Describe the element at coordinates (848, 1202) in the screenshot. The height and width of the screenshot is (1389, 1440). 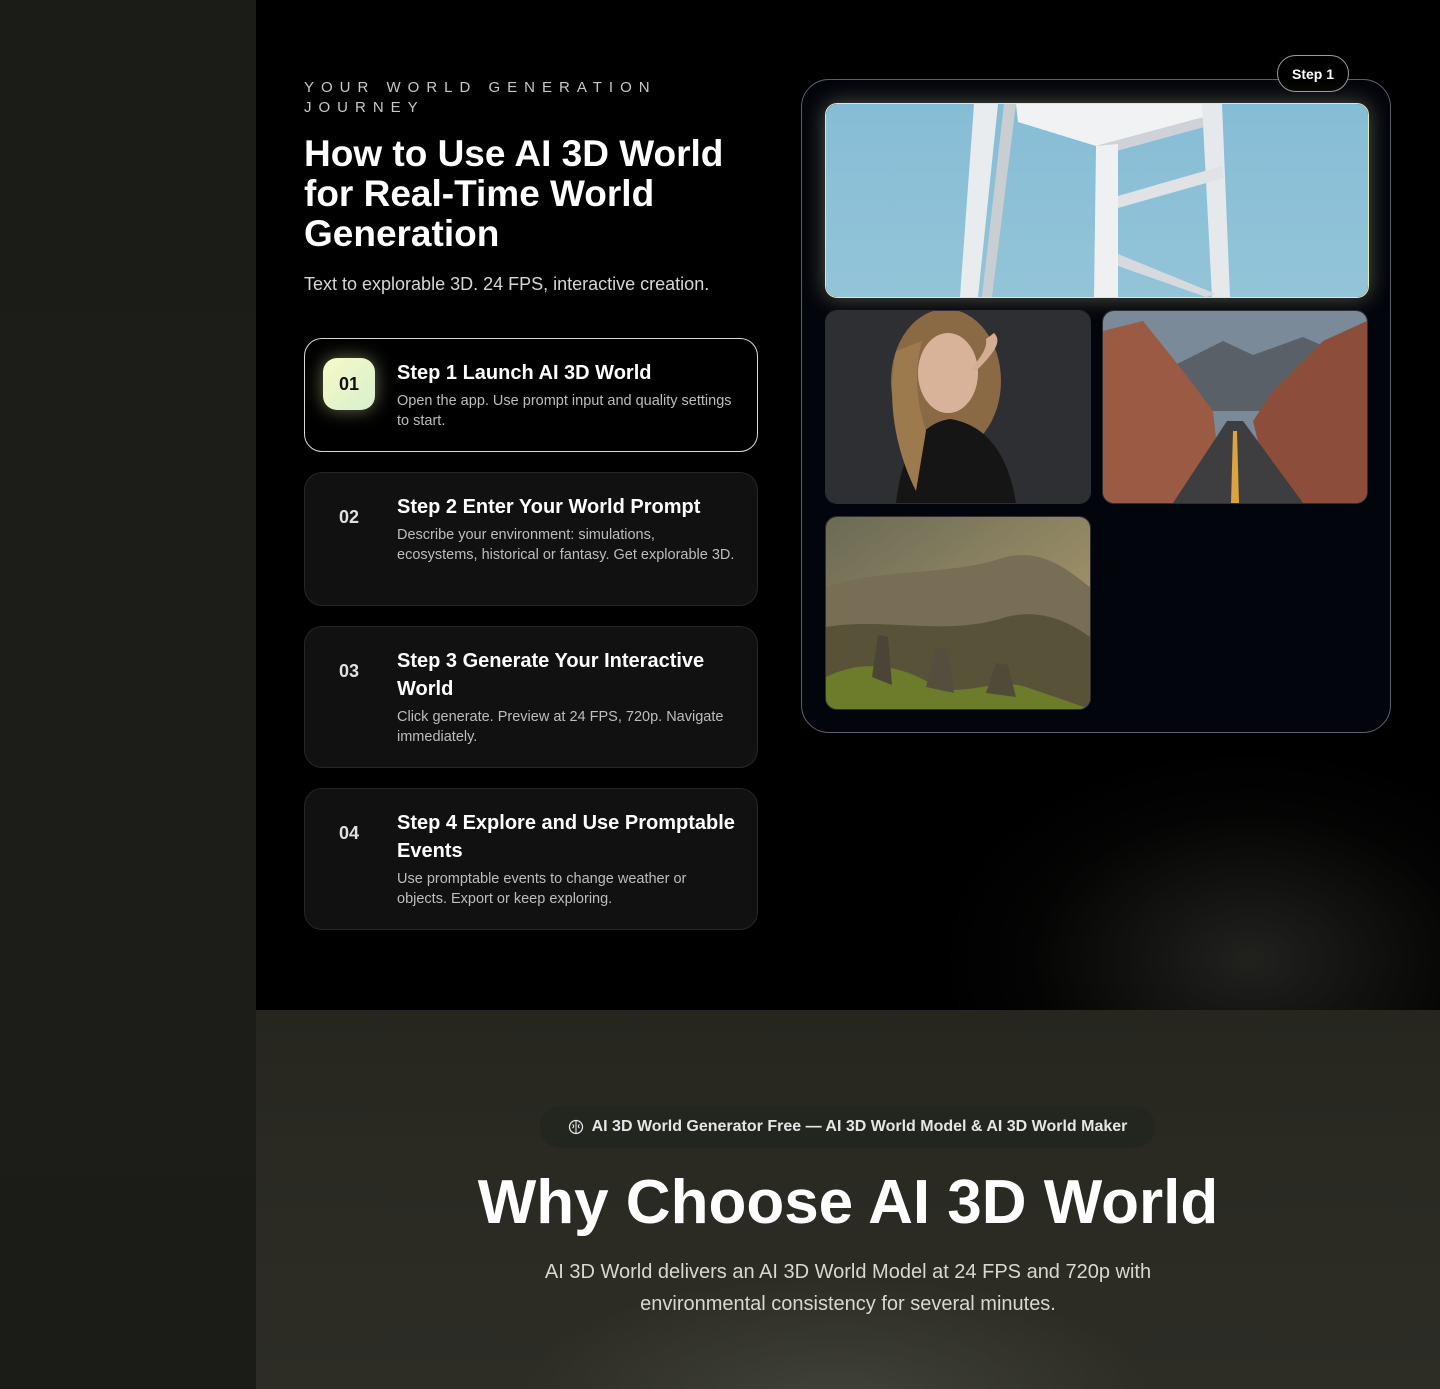
I see `why-heading: Why Choose AI 3D World` at that location.